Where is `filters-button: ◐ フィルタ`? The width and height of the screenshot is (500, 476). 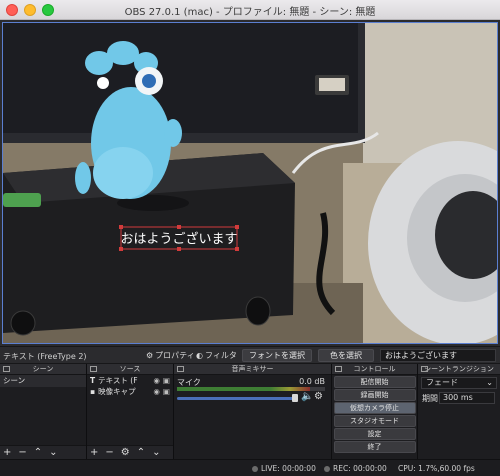 filters-button: ◐ フィルタ is located at coordinates (216, 355).